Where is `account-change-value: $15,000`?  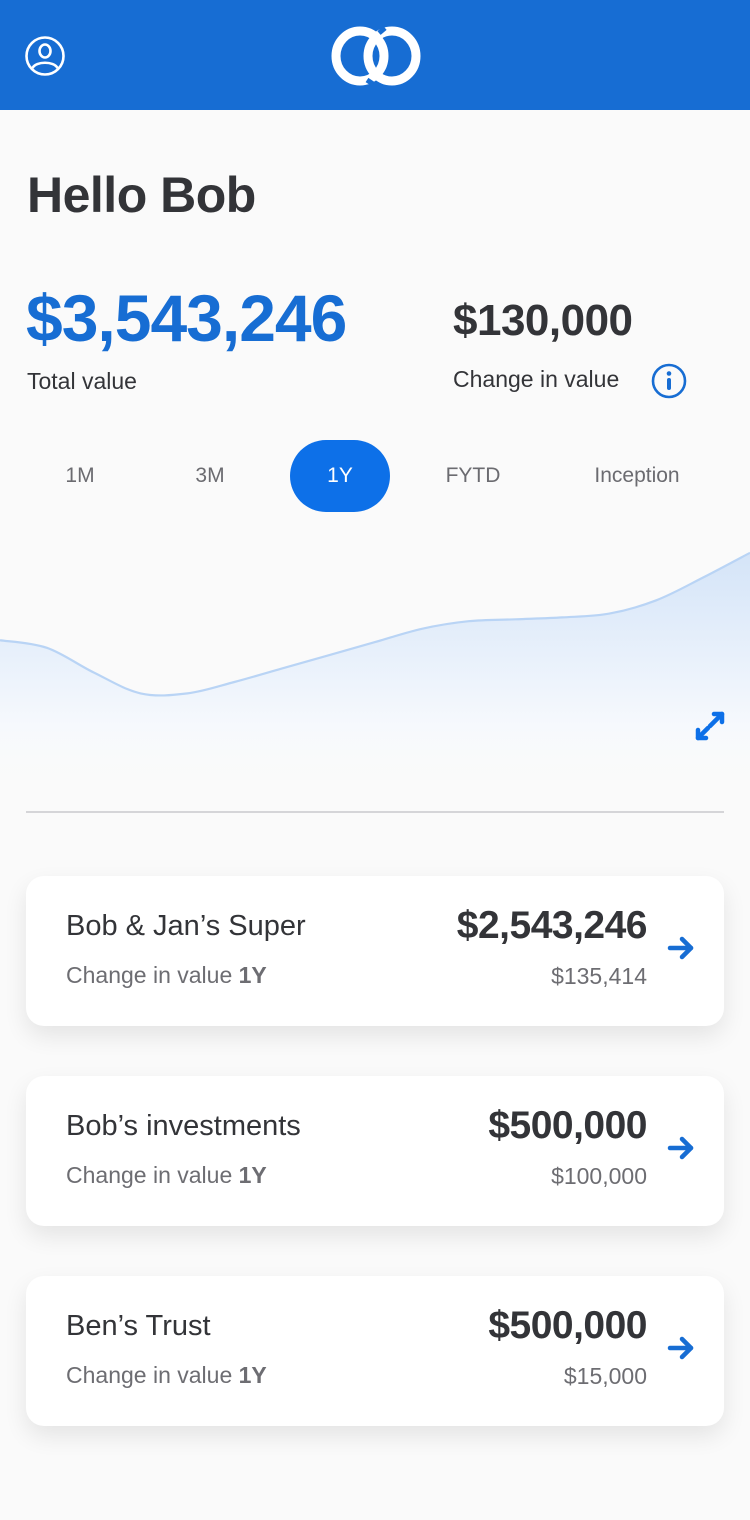
account-change-value: $15,000 is located at coordinates (605, 1376).